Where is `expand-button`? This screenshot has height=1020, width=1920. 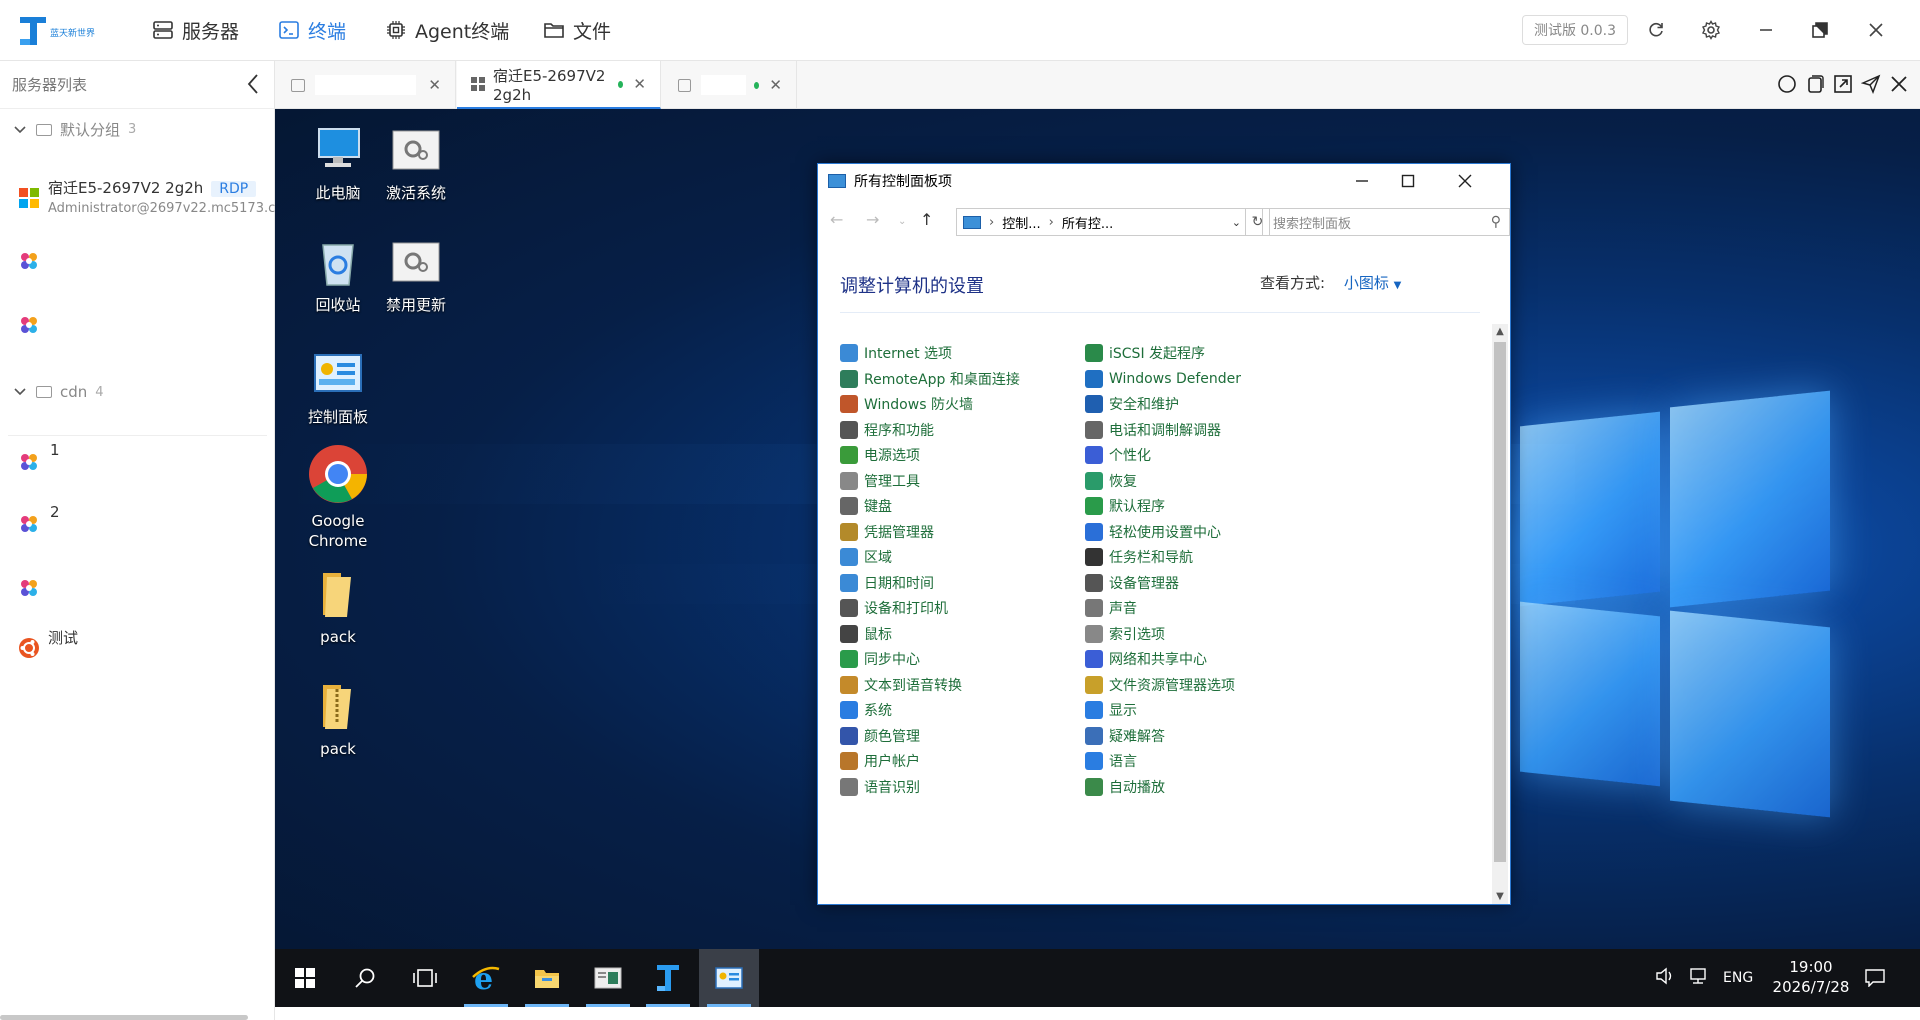 expand-button is located at coordinates (1843, 84).